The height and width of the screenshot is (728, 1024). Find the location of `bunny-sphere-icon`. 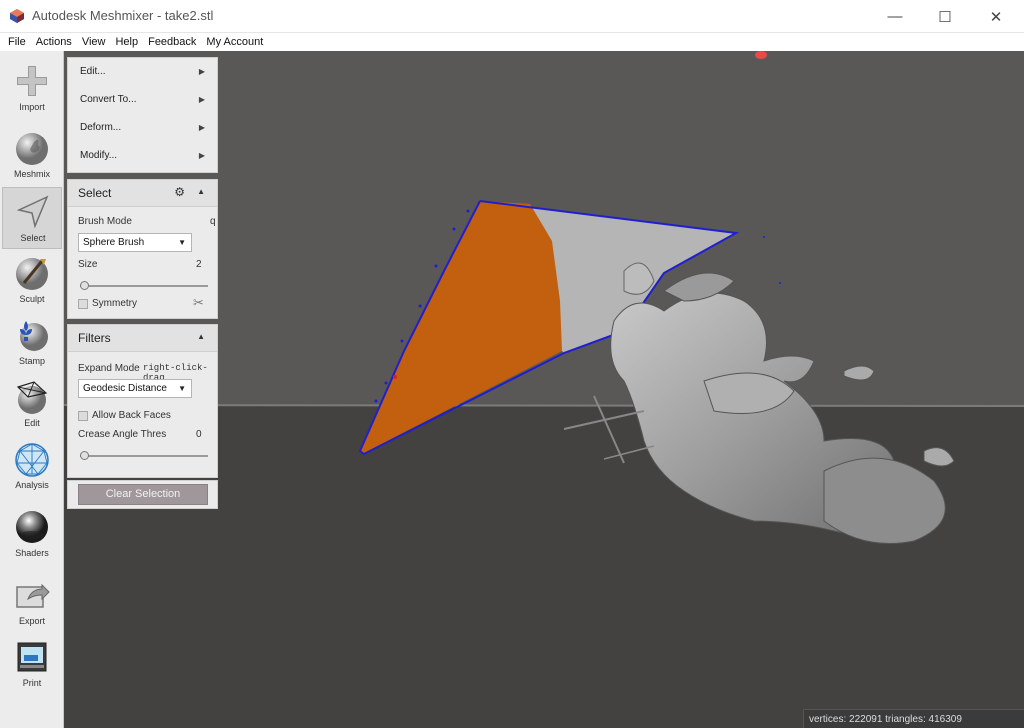

bunny-sphere-icon is located at coordinates (32, 149).